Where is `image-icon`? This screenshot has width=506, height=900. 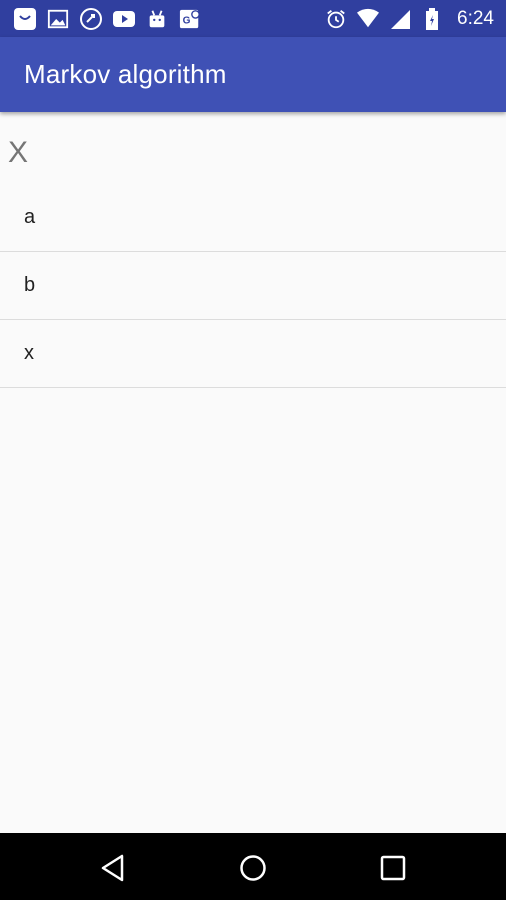 image-icon is located at coordinates (58, 19).